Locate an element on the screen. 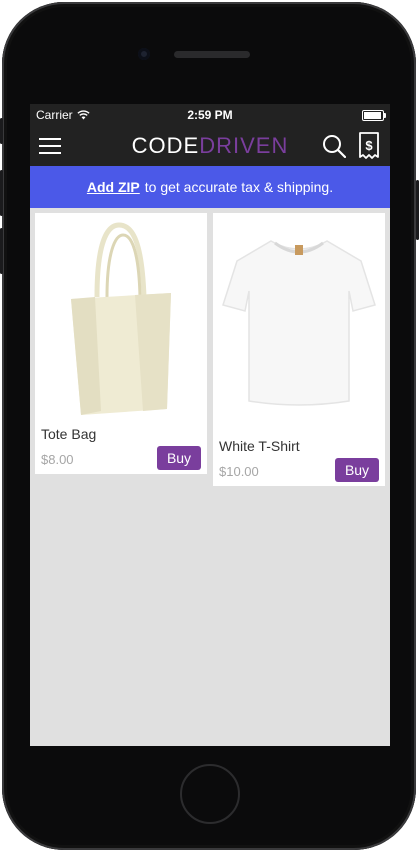  product-price: $10.00 is located at coordinates (239, 471).